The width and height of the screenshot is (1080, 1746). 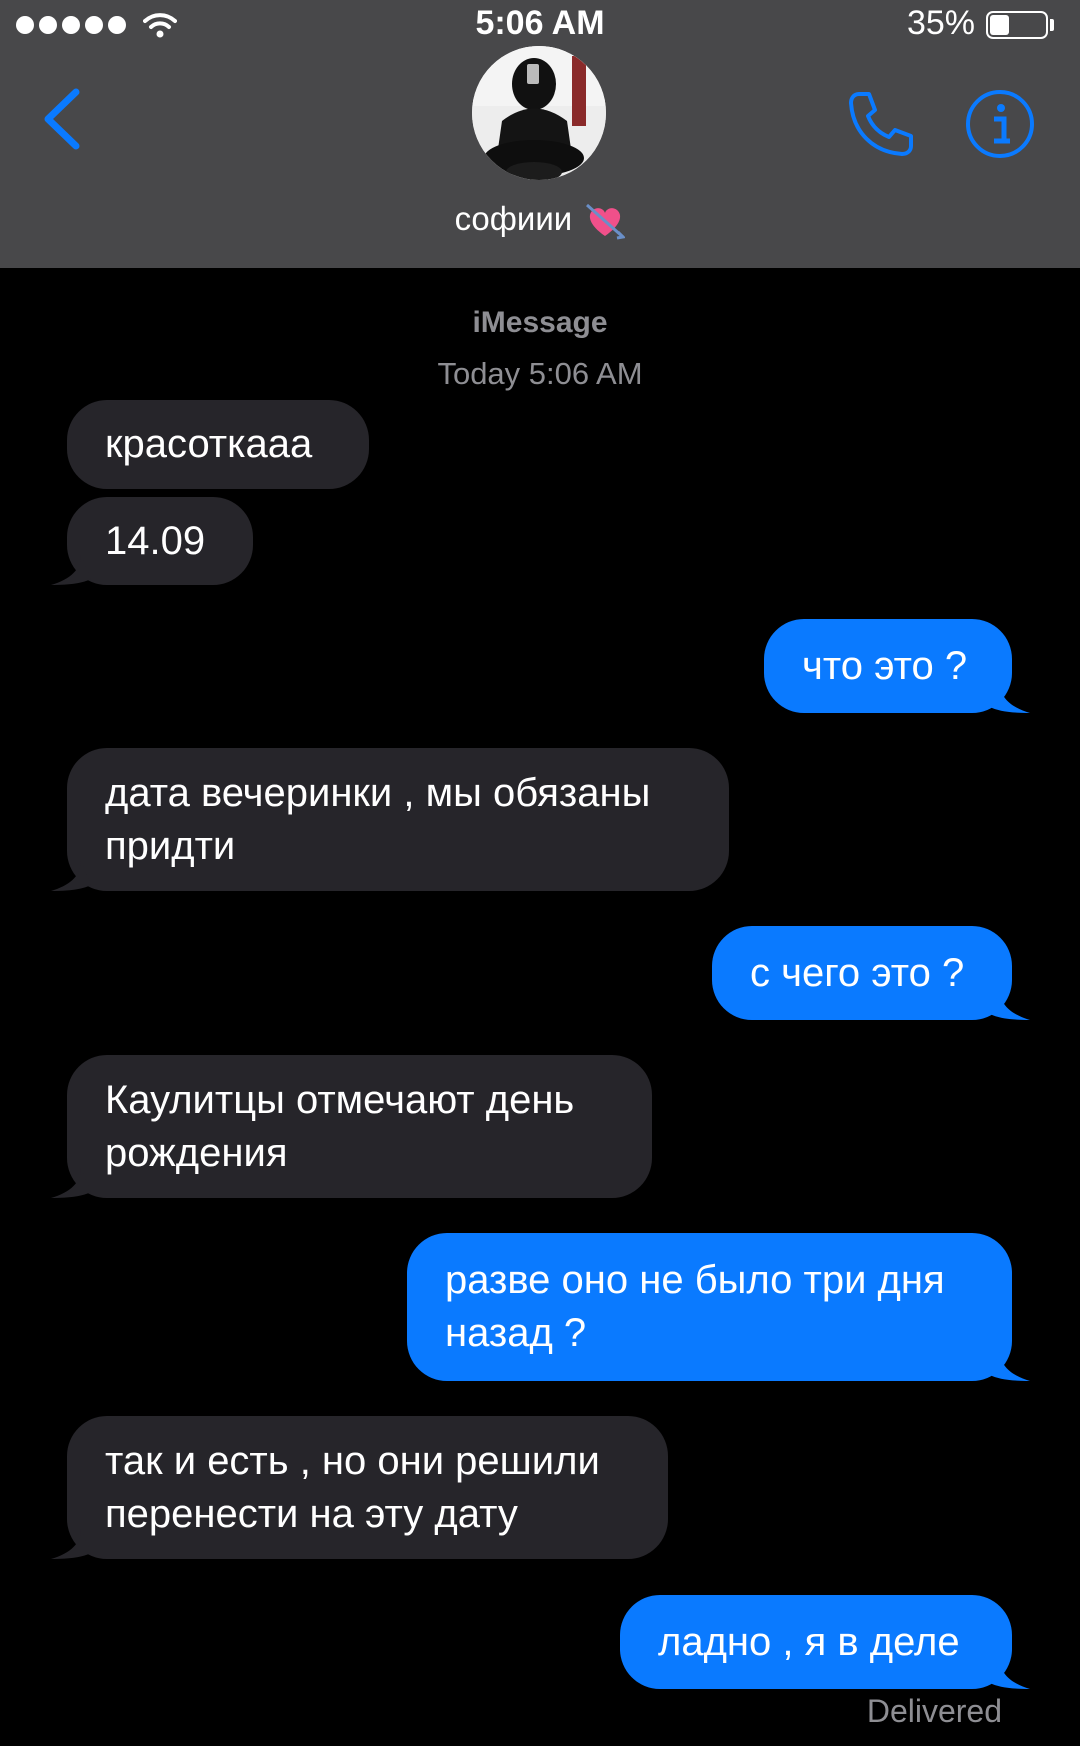 I want to click on message-text: 14.09, so click(x=155, y=540).